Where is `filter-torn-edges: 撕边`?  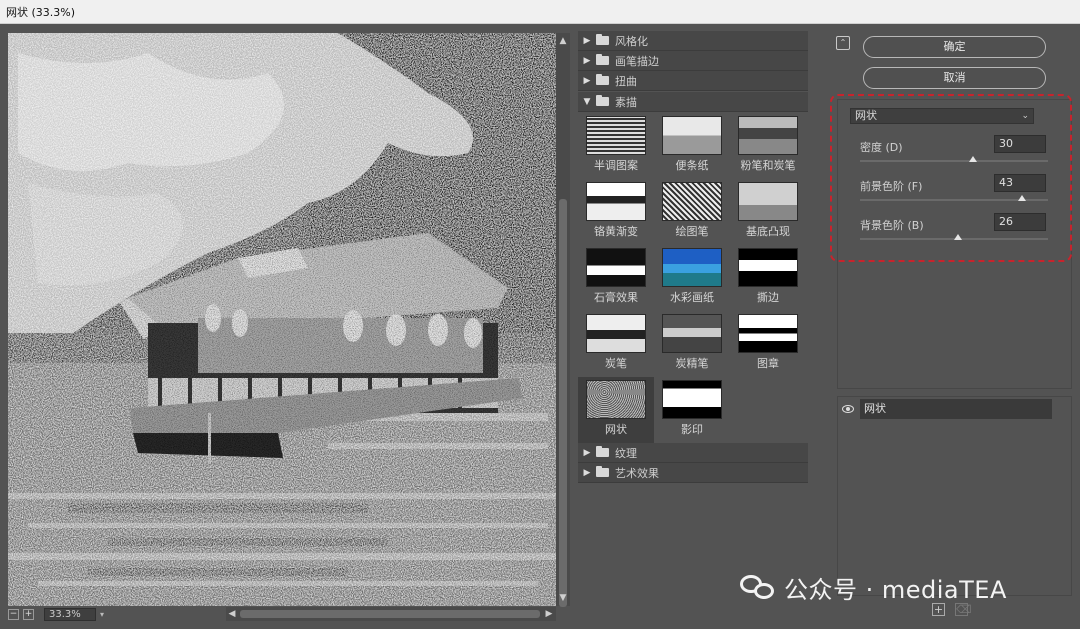 filter-torn-edges: 撕边 is located at coordinates (768, 278).